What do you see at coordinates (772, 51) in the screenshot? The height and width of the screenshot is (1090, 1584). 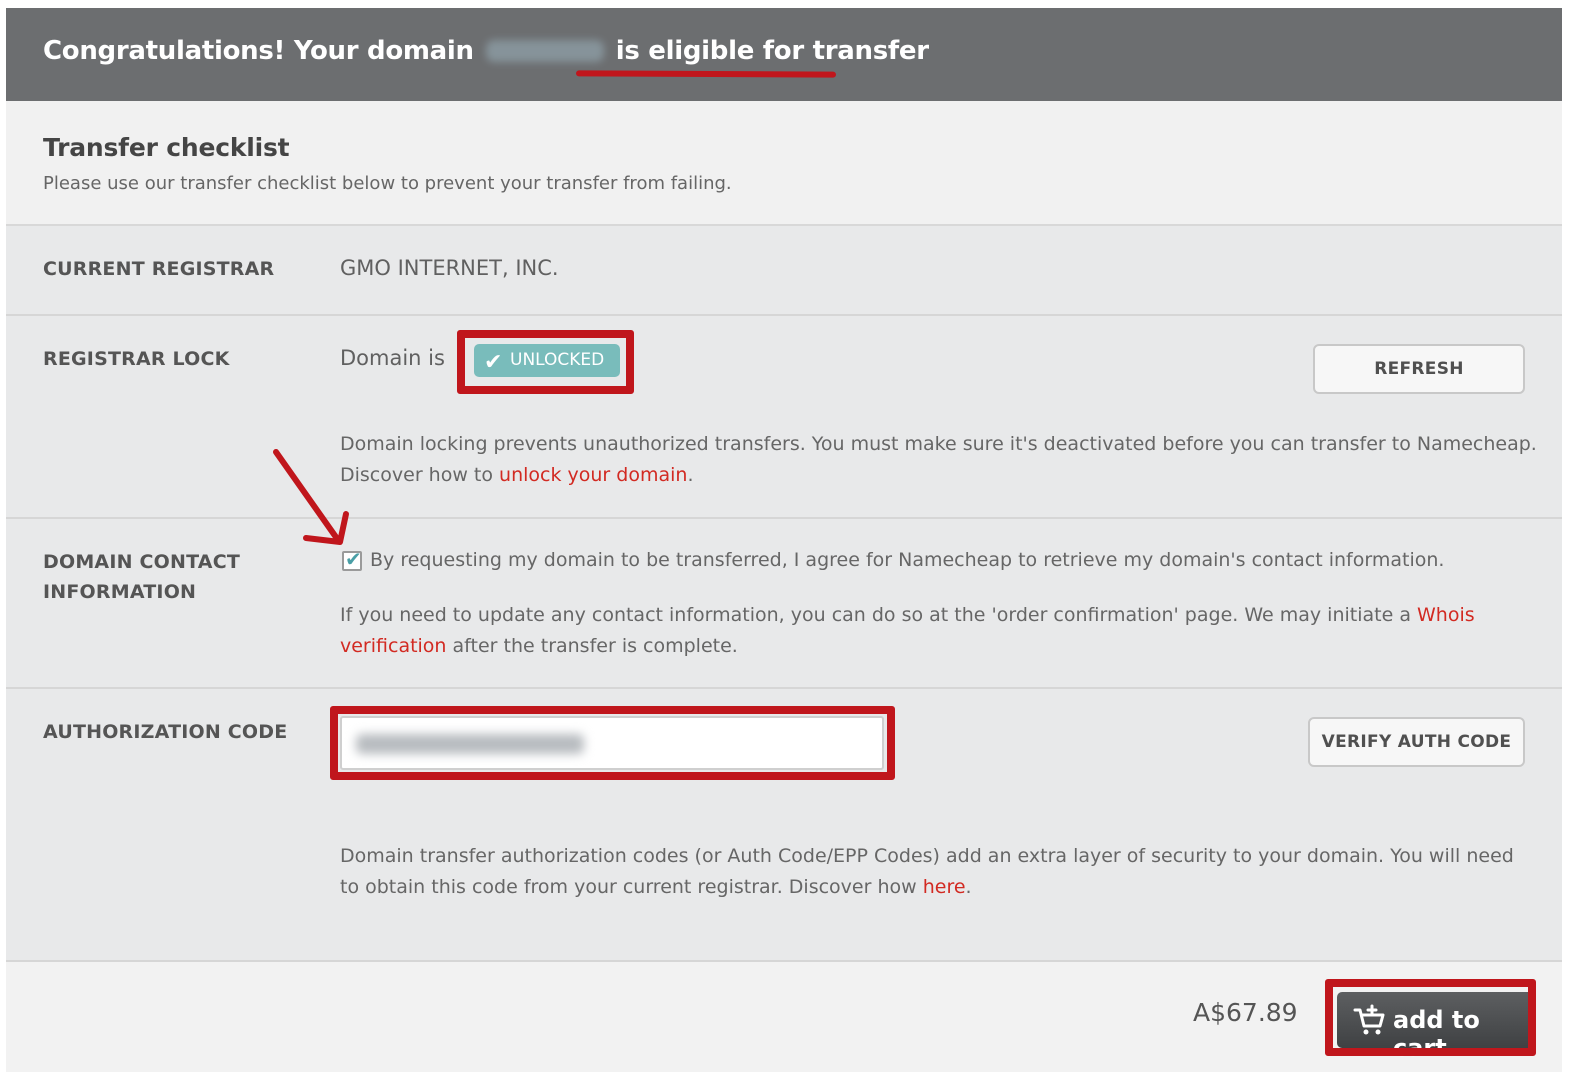 I see `header-suffix: is eligible for transfer` at bounding box center [772, 51].